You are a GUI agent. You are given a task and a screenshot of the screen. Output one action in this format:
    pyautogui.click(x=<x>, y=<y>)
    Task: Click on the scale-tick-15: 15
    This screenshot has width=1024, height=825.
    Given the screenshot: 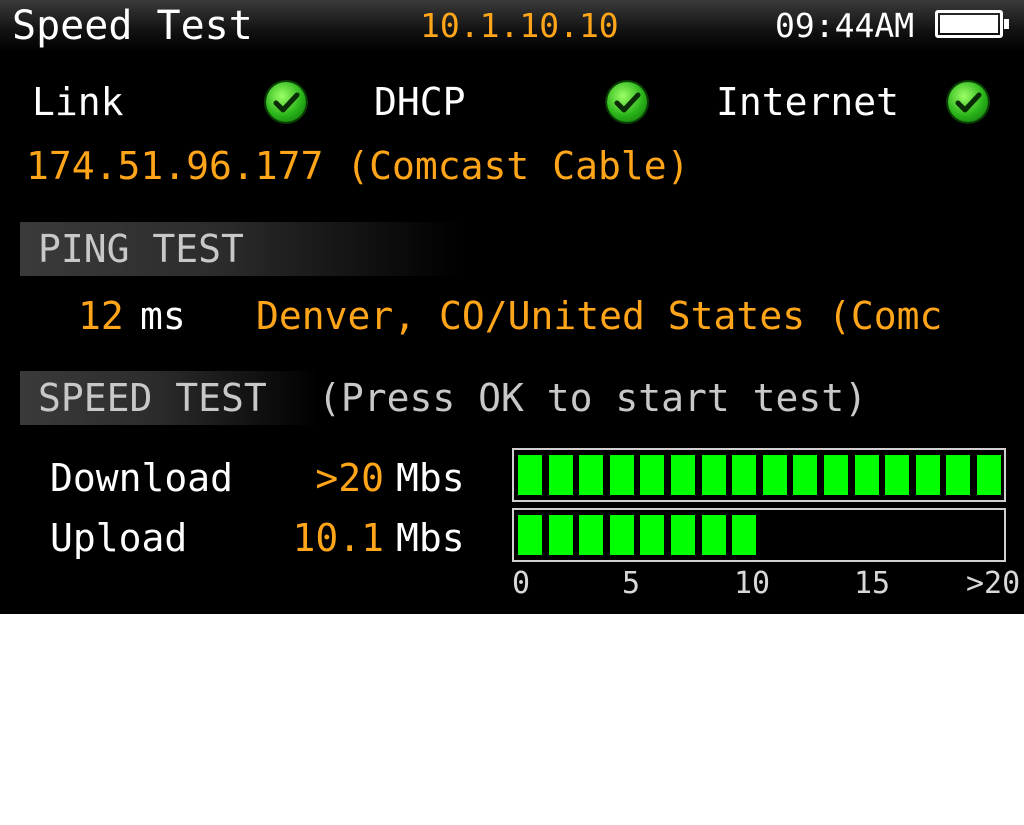 What is the action you would take?
    pyautogui.click(x=872, y=583)
    